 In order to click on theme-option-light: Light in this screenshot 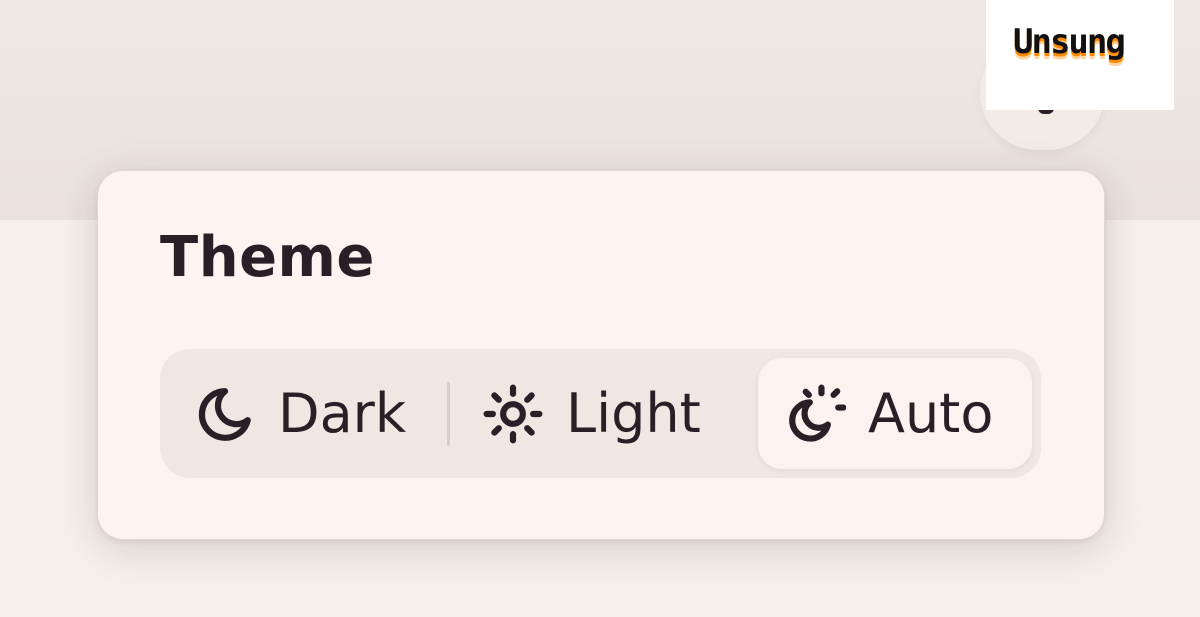, I will do `click(591, 413)`.